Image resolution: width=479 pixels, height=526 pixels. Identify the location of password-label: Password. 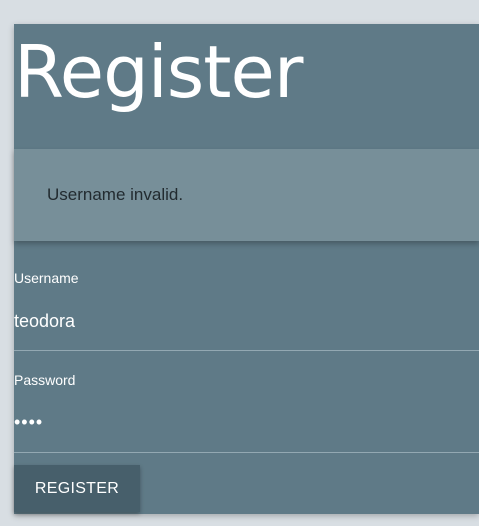
(45, 380).